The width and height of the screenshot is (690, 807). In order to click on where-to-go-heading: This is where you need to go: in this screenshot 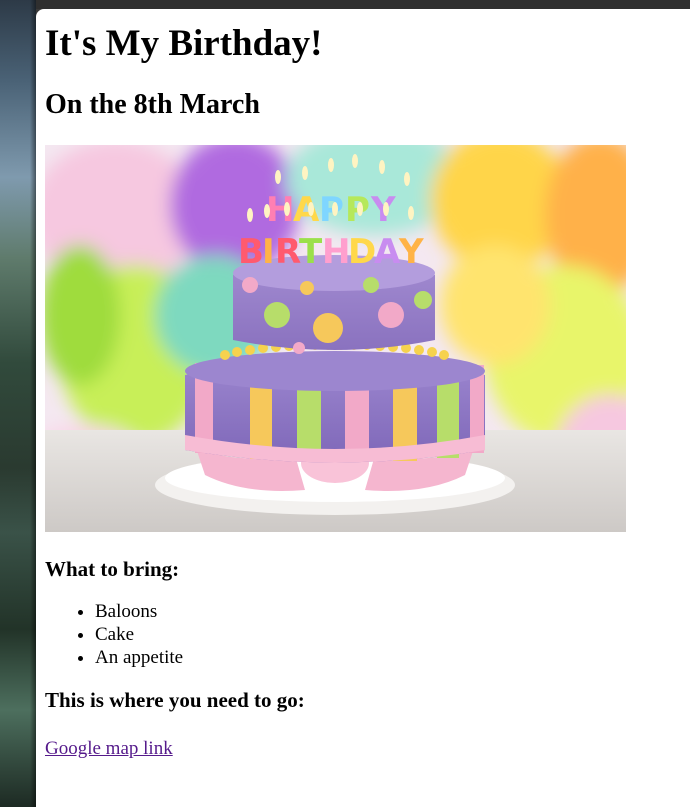, I will do `click(175, 700)`.